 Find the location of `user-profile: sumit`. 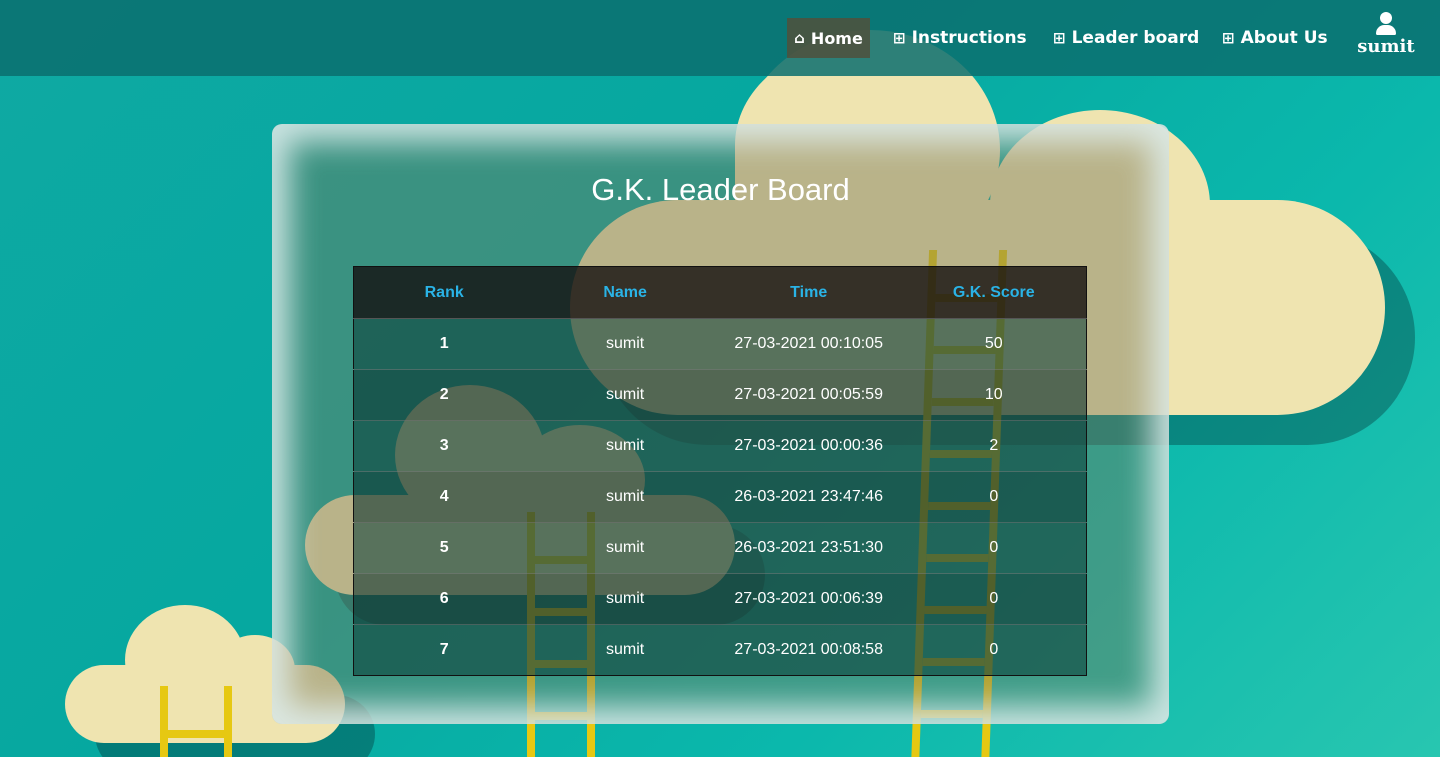

user-profile: sumit is located at coordinates (1386, 34).